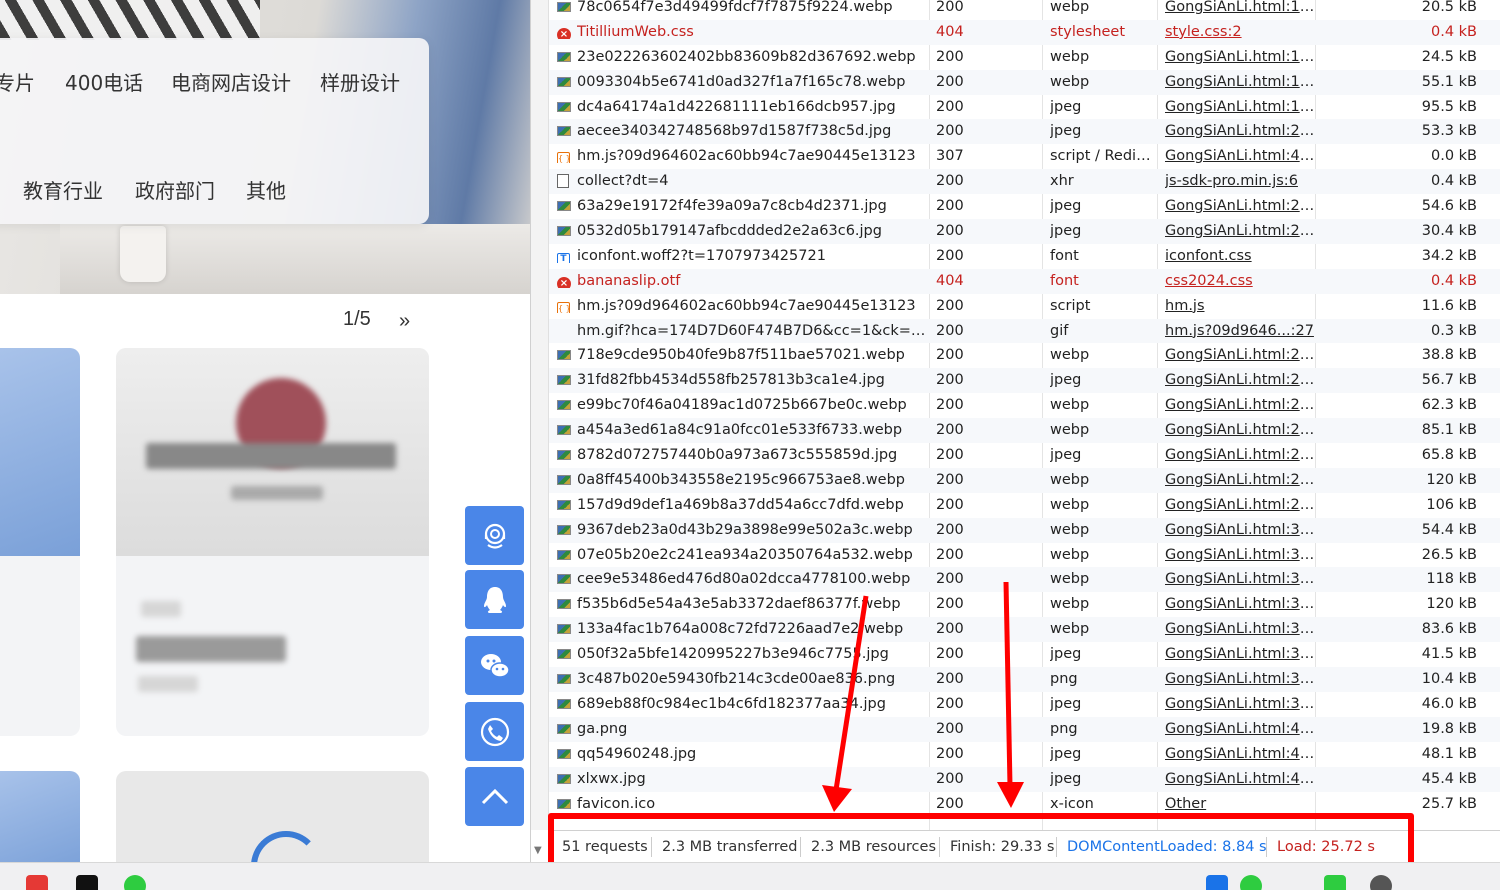 The width and height of the screenshot is (1500, 890). Describe the element at coordinates (1240, 82) in the screenshot. I see `request-initiator-link: GongSiAnLi.html:189` at that location.